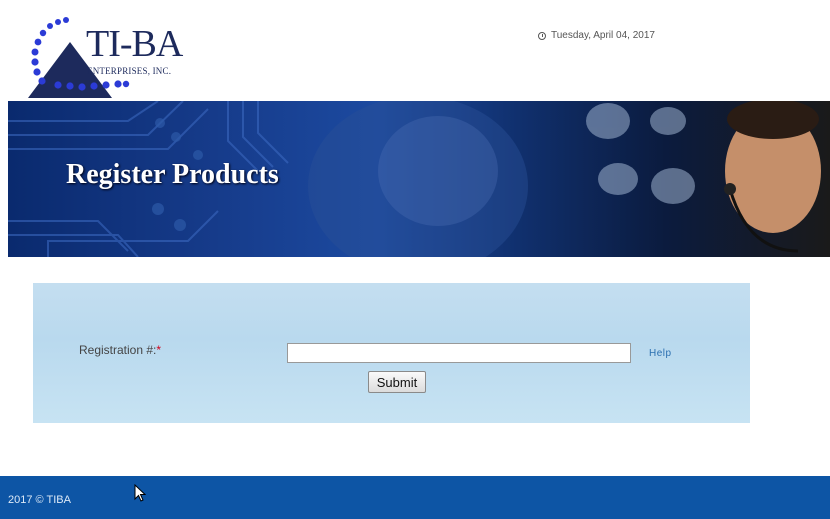 The image size is (830, 519). What do you see at coordinates (542, 35) in the screenshot?
I see `clock-icon` at bounding box center [542, 35].